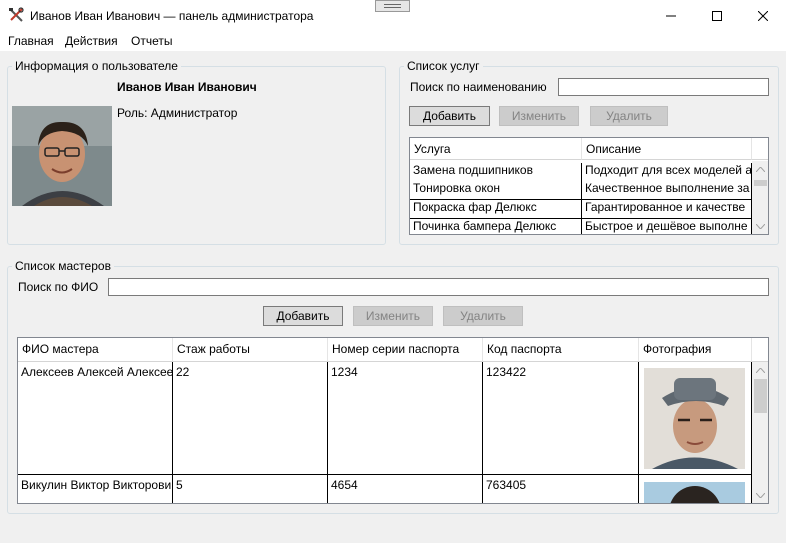  What do you see at coordinates (667, 209) in the screenshot?
I see `services-cell: Гарантированное и качестве` at bounding box center [667, 209].